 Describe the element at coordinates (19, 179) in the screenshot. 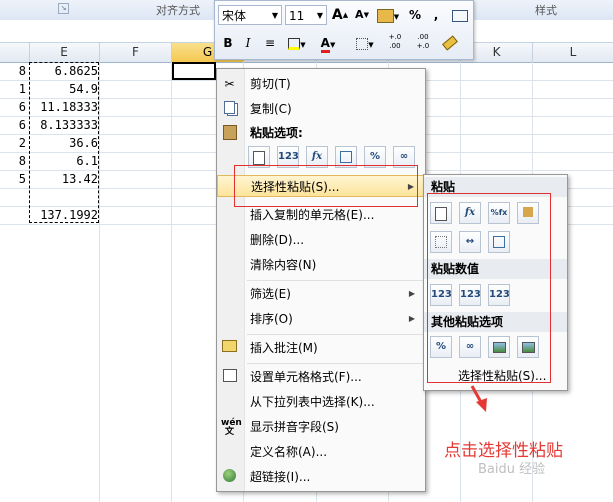

I see `cell-d7: 5` at that location.